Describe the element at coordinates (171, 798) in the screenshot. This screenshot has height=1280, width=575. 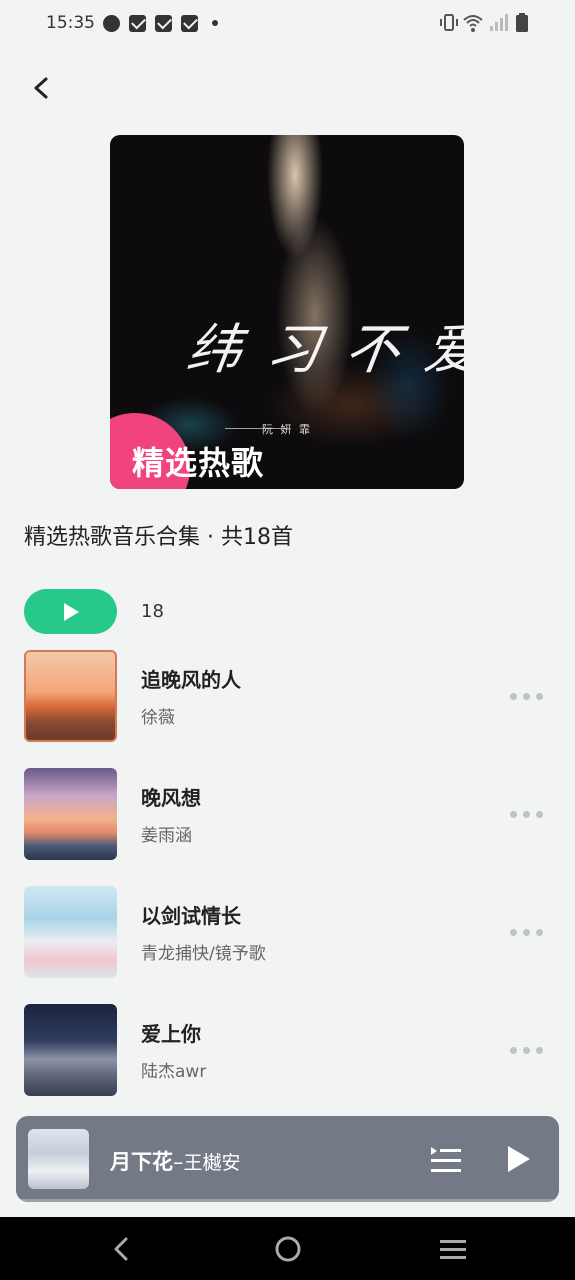
I see `song-title: 晚风想` at that location.